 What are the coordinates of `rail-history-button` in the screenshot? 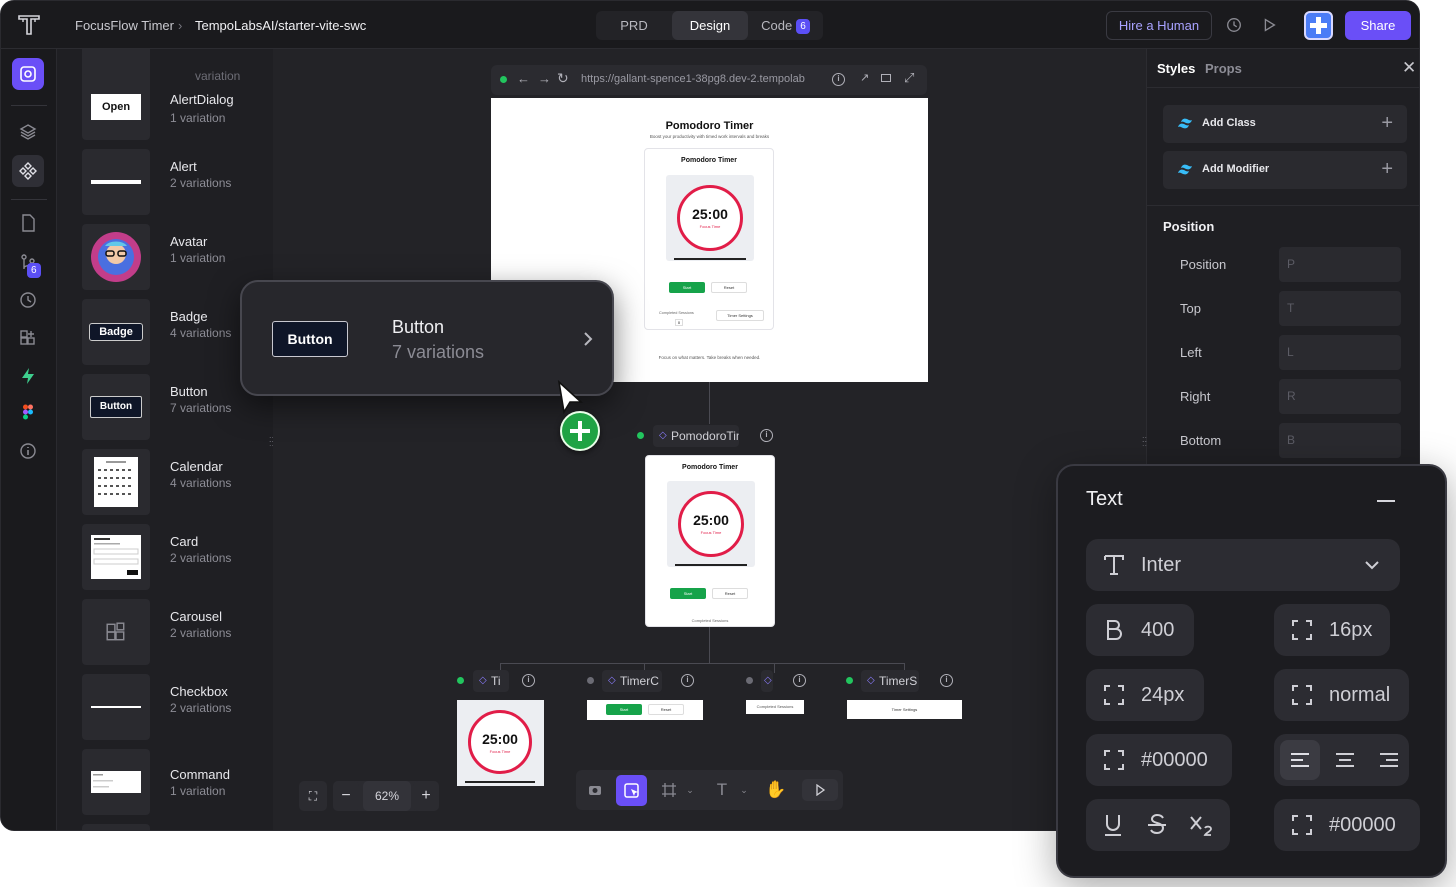 It's located at (28, 300).